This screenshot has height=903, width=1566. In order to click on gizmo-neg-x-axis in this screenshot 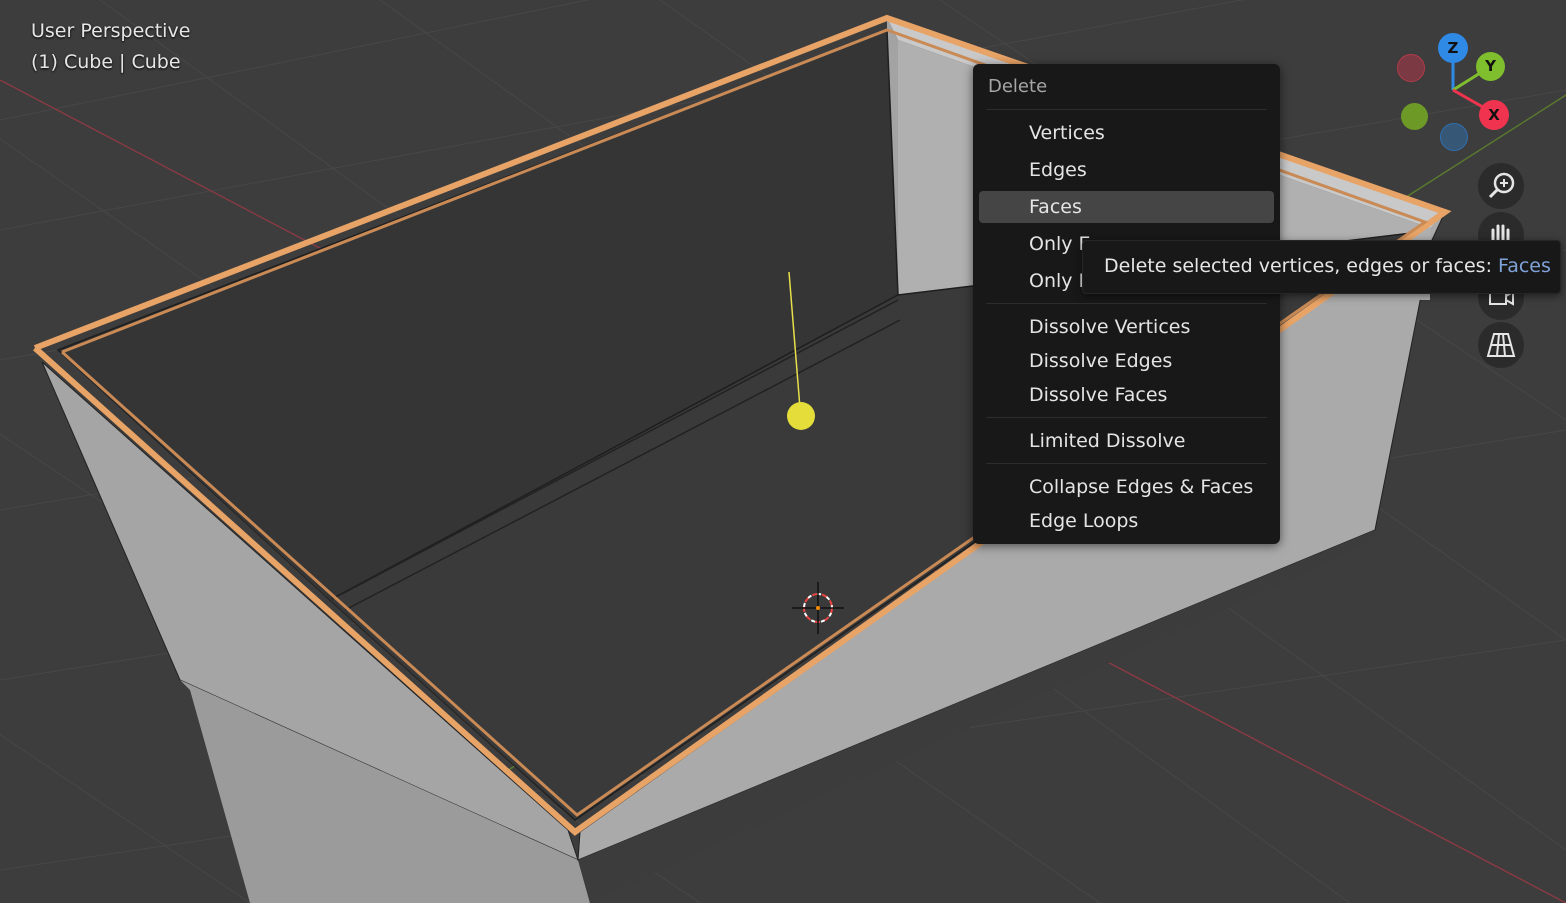, I will do `click(1411, 68)`.